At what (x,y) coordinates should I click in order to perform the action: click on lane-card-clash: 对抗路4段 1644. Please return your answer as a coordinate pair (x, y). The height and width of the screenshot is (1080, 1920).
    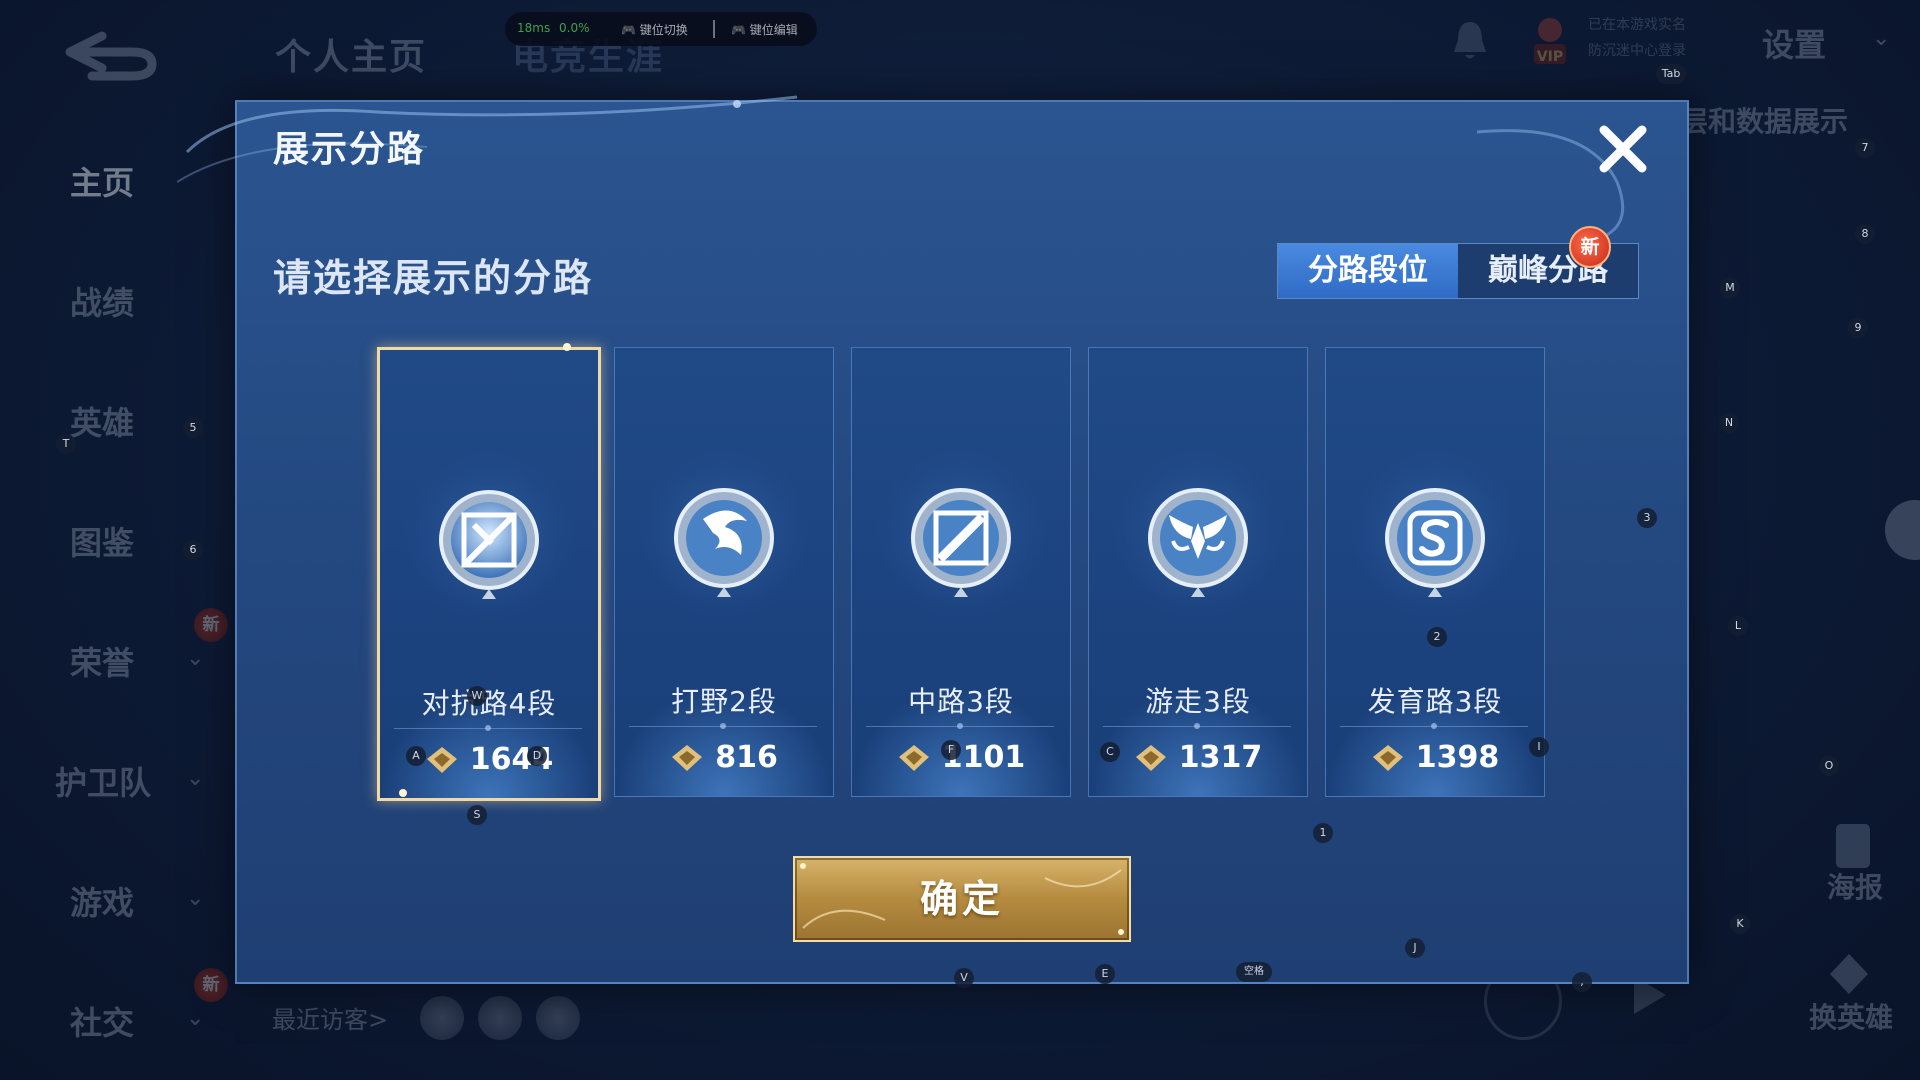
    Looking at the image, I should click on (489, 574).